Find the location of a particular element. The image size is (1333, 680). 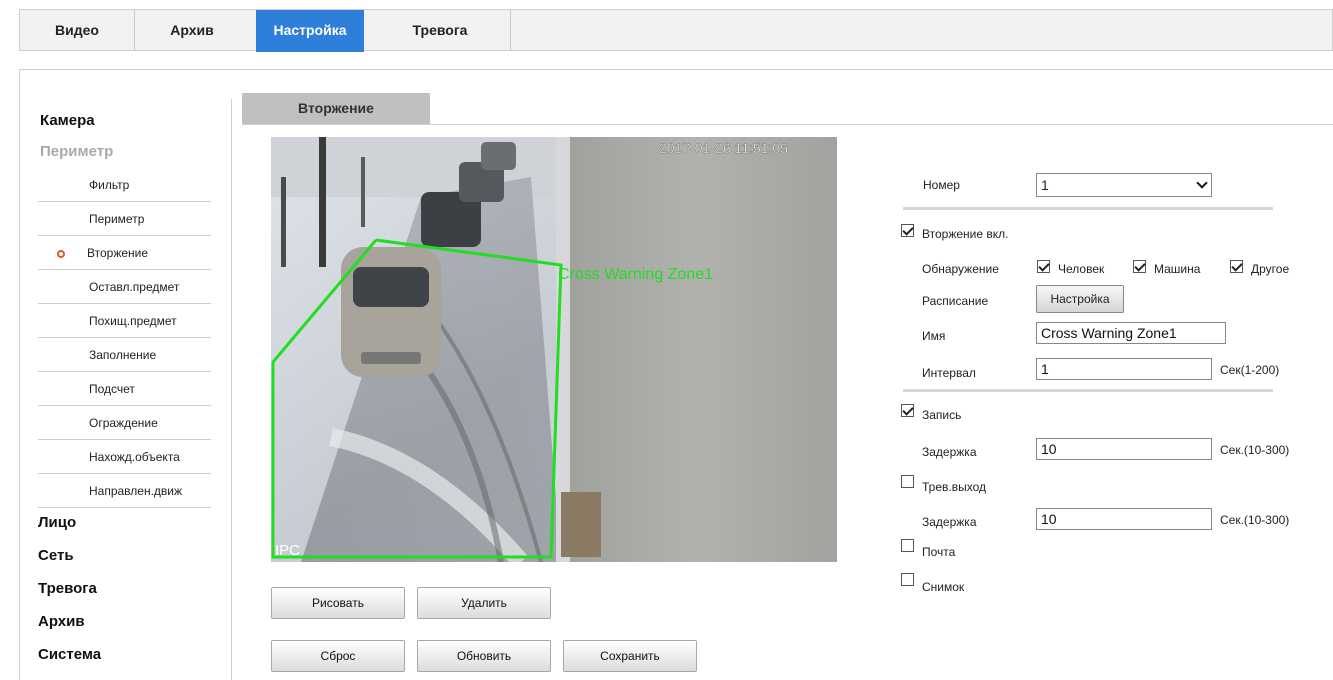

alarm-delay-label: Задержка is located at coordinates (949, 522).